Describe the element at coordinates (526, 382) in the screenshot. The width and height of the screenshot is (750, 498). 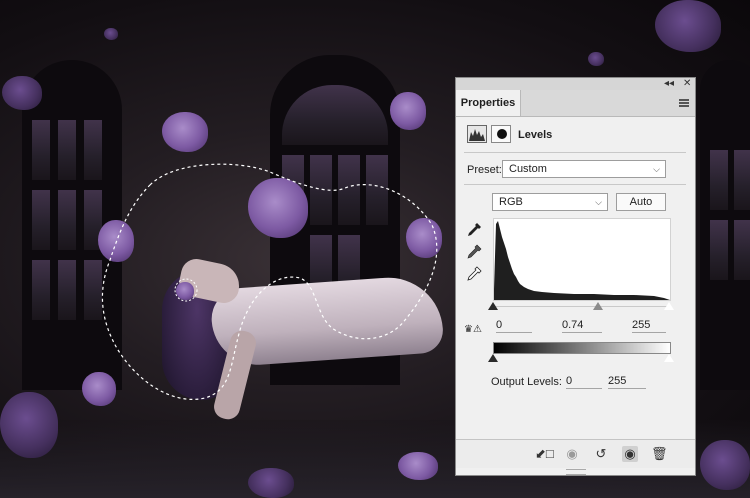
I see `output-levels-label: Output Levels:` at that location.